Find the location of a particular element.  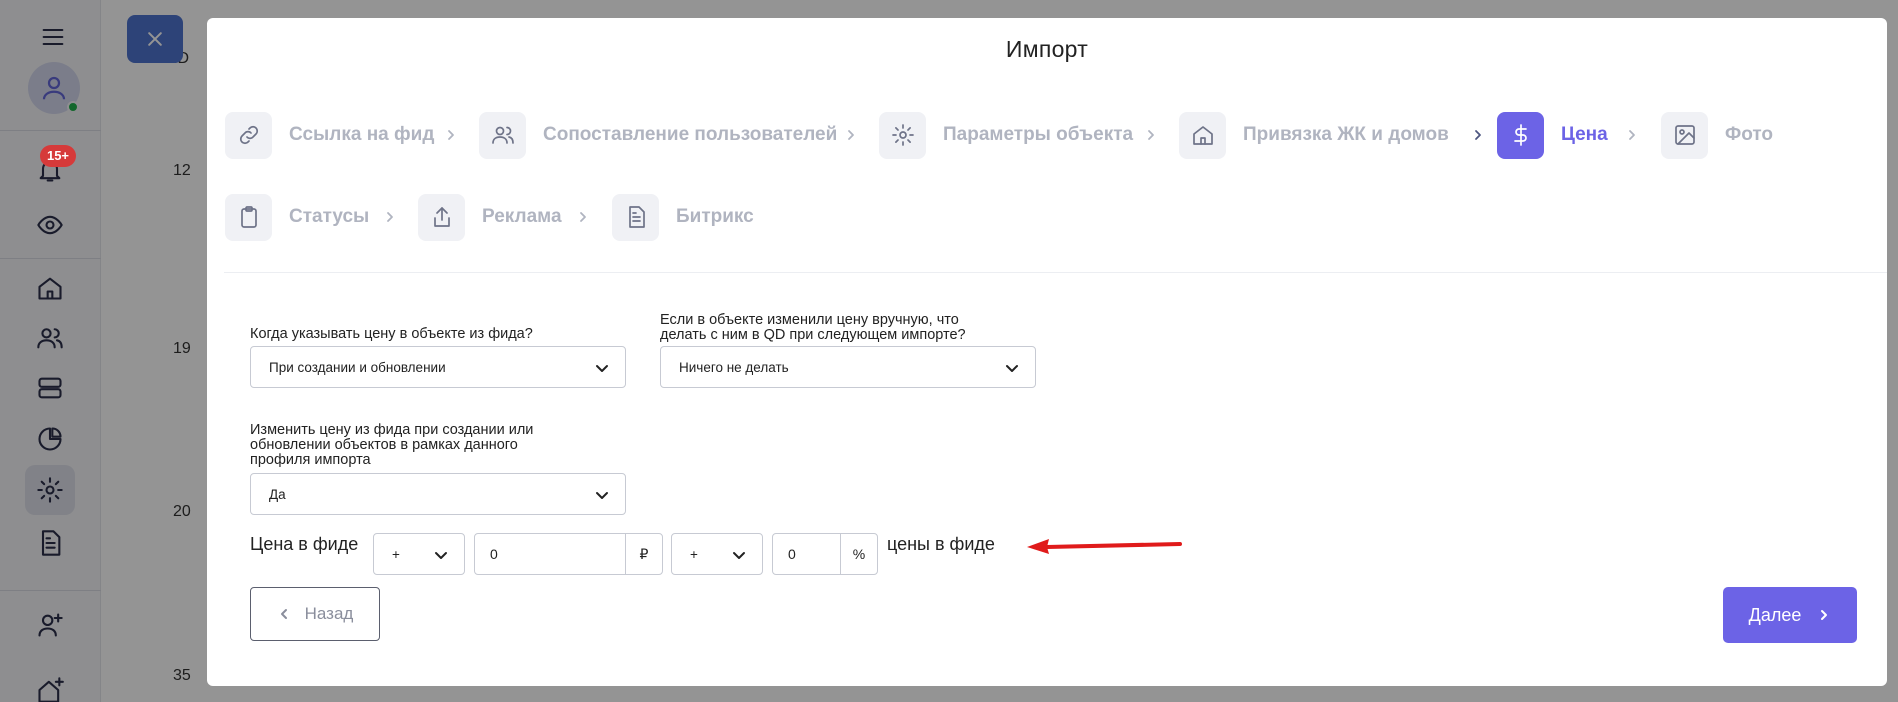

step-ads: Реклама is located at coordinates (490, 217).